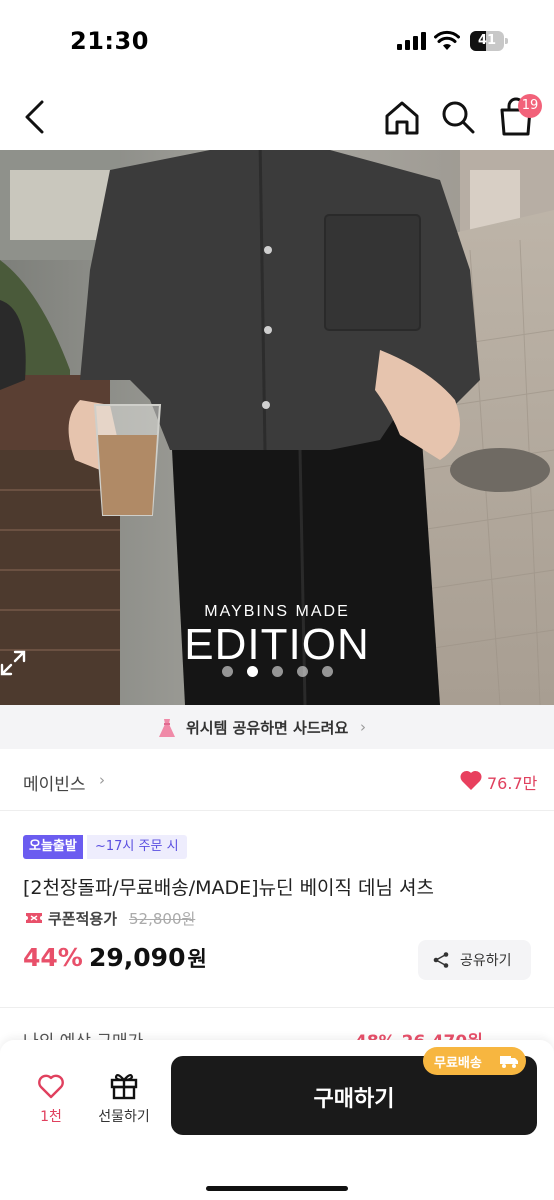  Describe the element at coordinates (530, 106) in the screenshot. I see `cart-count-badge: 19` at that location.